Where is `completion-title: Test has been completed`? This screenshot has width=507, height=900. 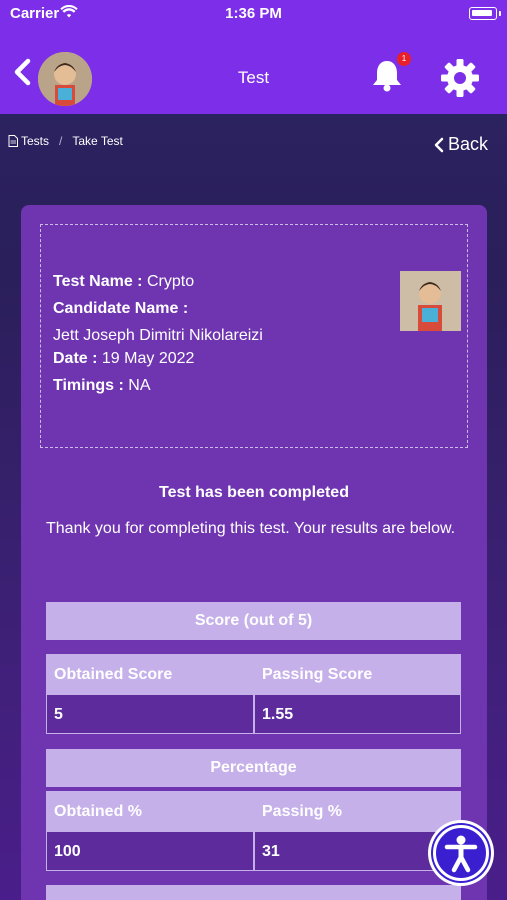
completion-title: Test has been completed is located at coordinates (254, 492).